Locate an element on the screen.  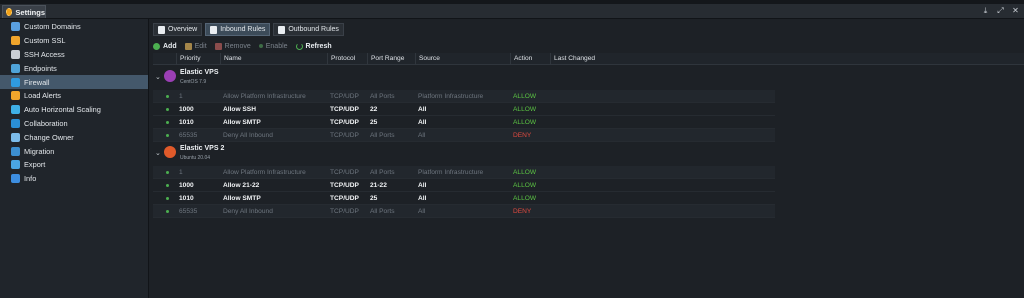
scaling-icon is located at coordinates (15, 110).